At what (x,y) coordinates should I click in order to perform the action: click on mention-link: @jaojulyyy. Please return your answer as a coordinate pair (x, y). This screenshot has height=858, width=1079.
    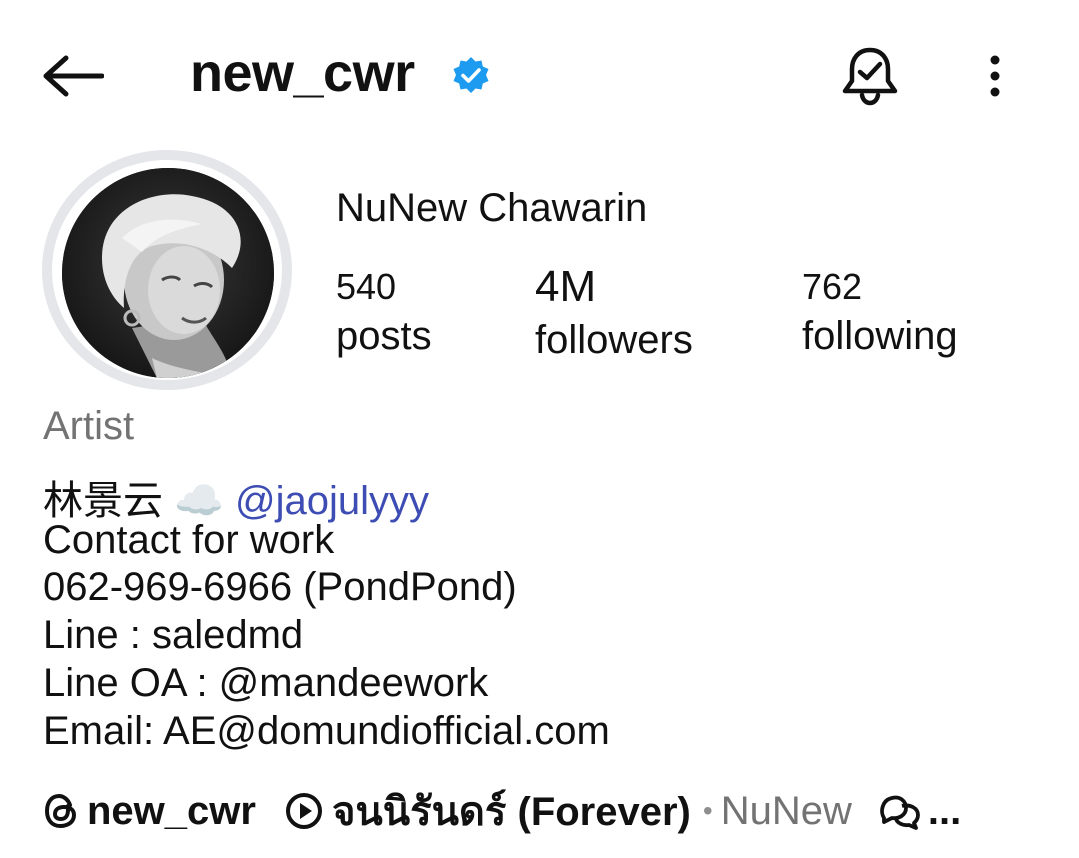
    Looking at the image, I should click on (332, 501).